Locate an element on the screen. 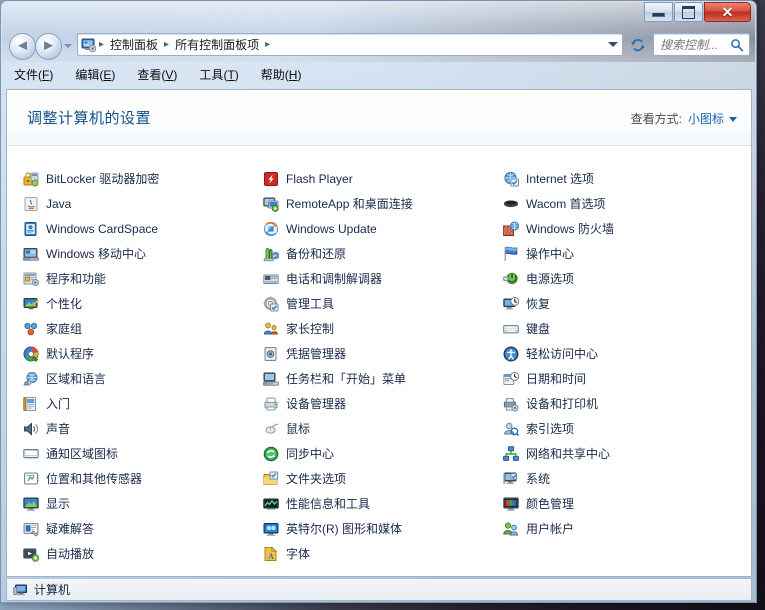 This screenshot has width=765, height=610. control-panel-item: 声音 is located at coordinates (143, 428).